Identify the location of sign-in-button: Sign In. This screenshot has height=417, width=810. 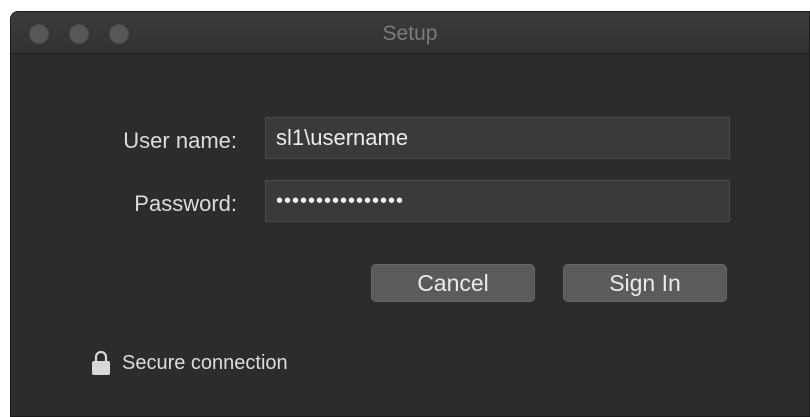
(645, 283).